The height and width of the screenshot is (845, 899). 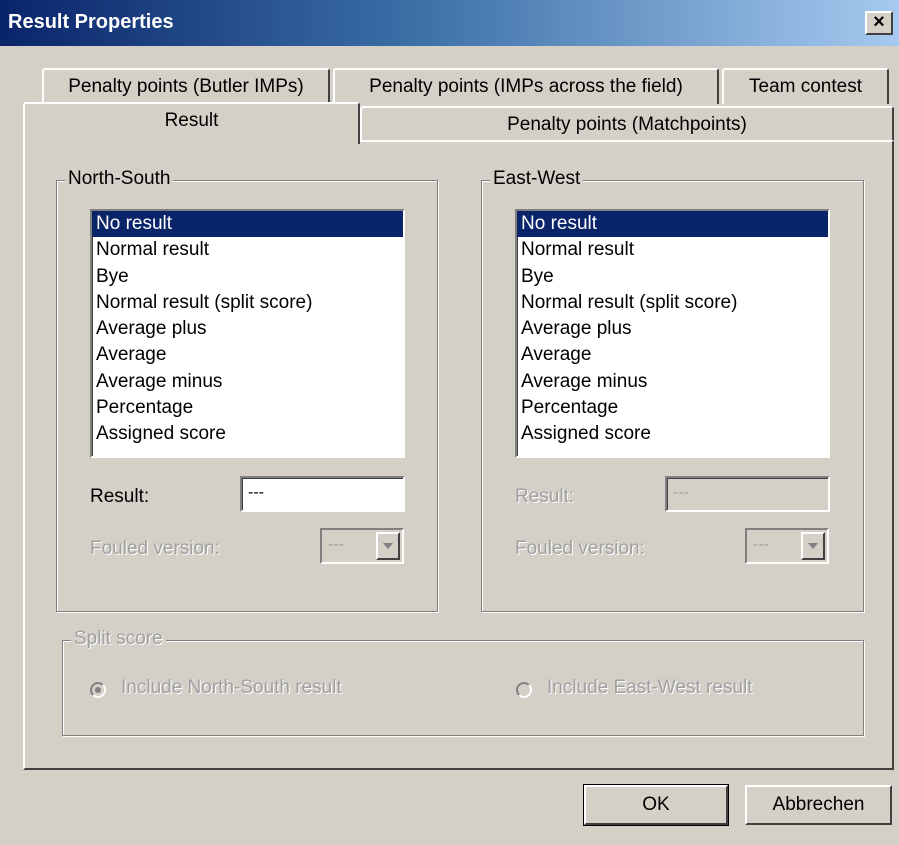 I want to click on close-button: ×, so click(x=879, y=23).